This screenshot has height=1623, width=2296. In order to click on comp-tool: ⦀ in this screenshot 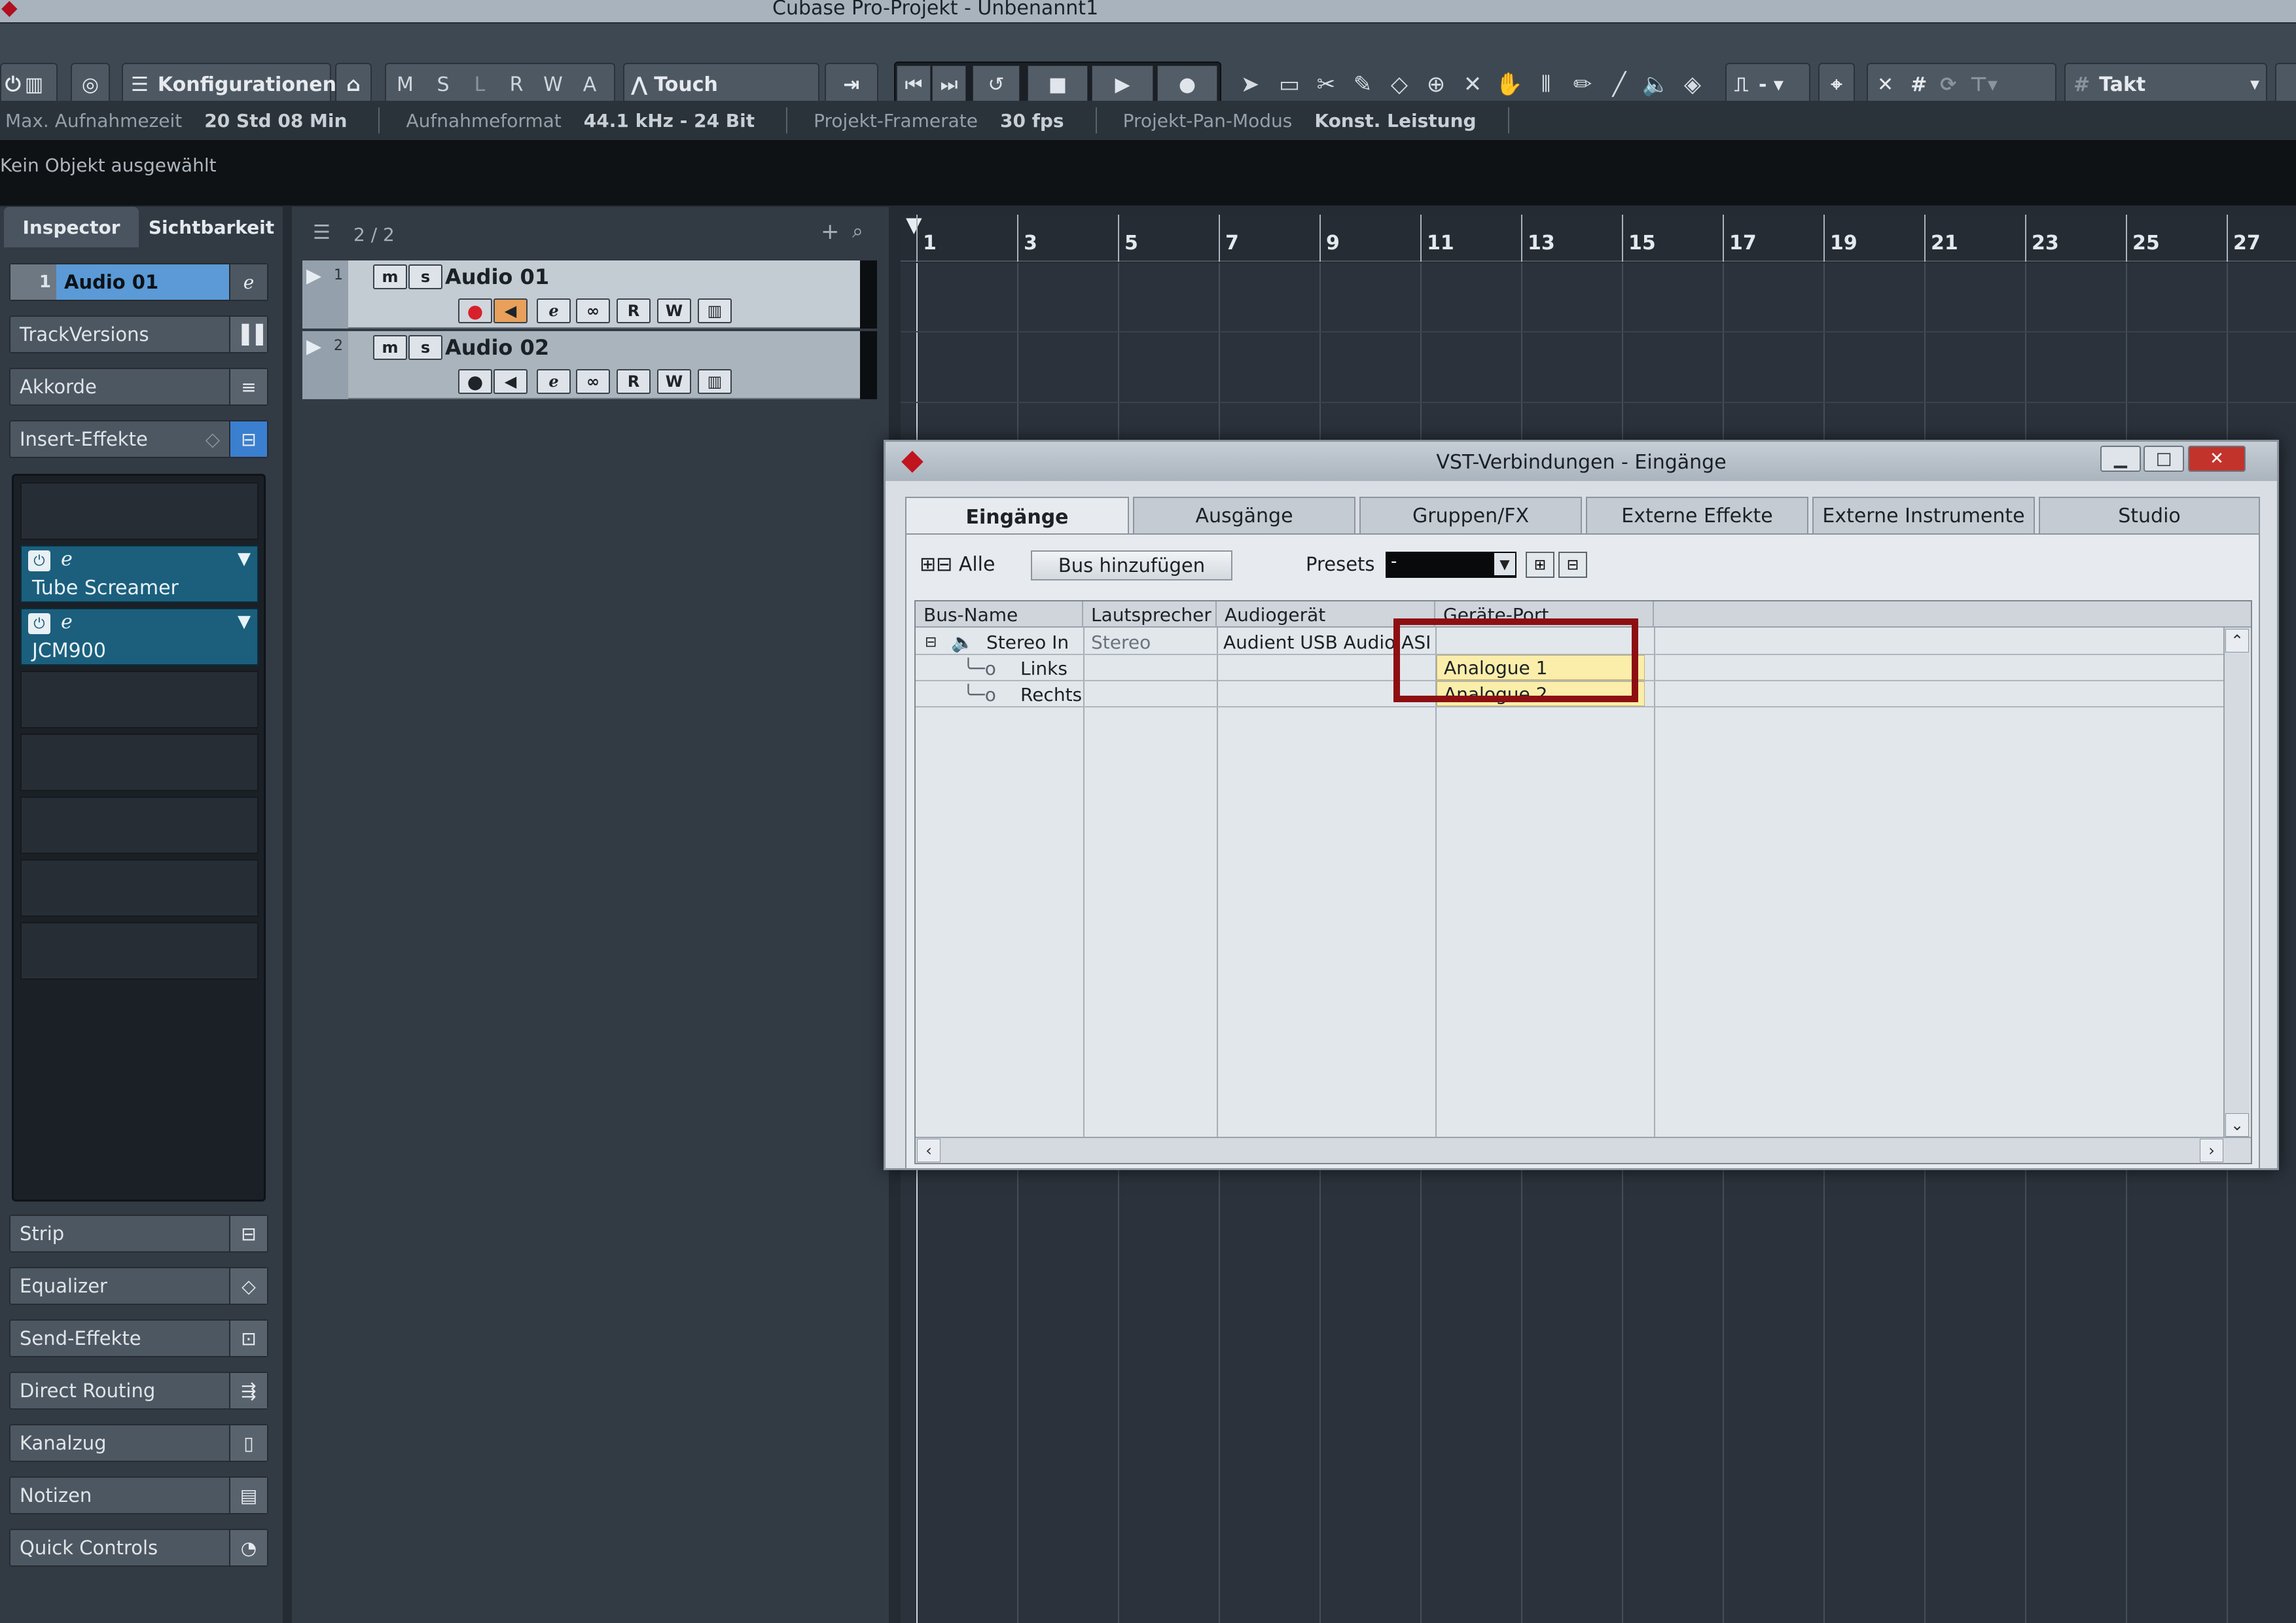, I will do `click(1546, 84)`.